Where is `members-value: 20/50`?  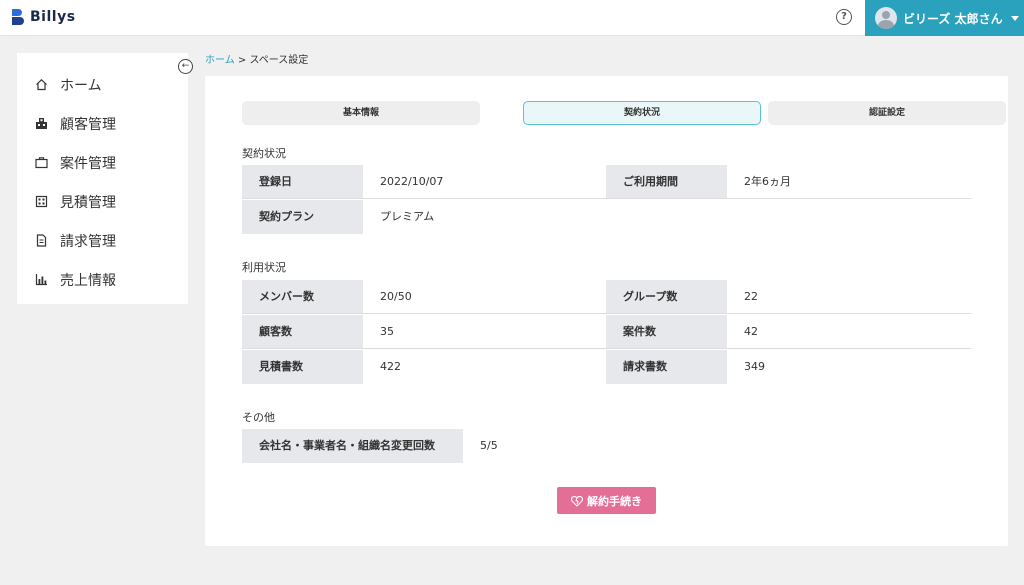
members-value: 20/50 is located at coordinates (396, 296).